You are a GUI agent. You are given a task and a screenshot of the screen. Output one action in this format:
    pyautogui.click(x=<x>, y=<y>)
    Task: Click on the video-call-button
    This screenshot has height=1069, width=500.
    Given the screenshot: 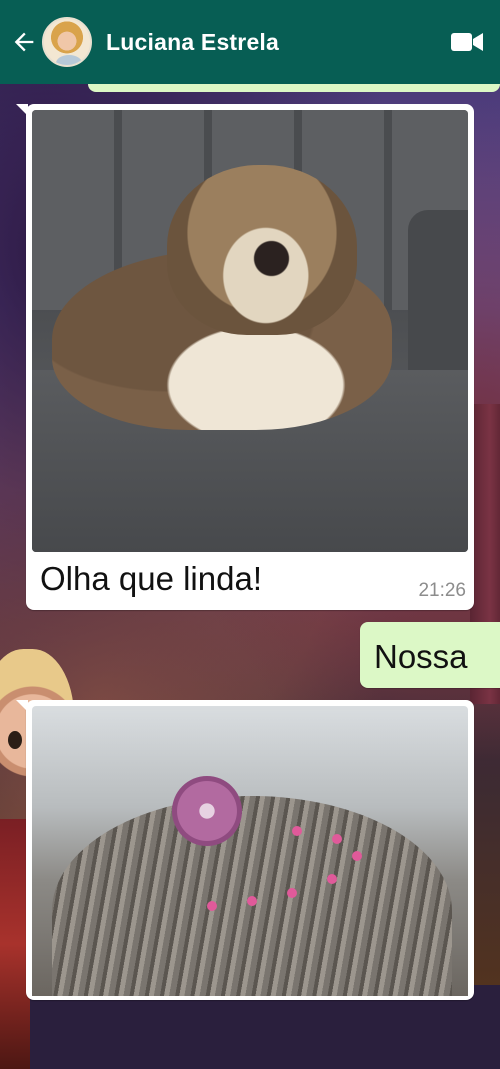 What is the action you would take?
    pyautogui.click(x=467, y=42)
    